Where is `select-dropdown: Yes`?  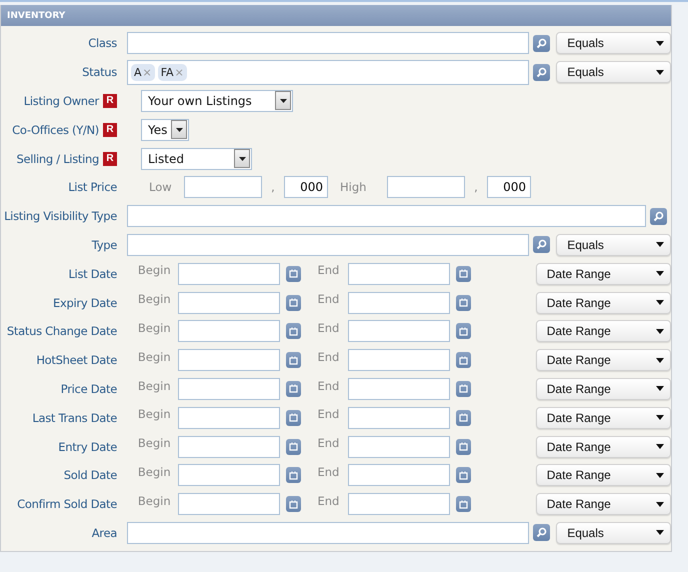 select-dropdown: Yes is located at coordinates (165, 129).